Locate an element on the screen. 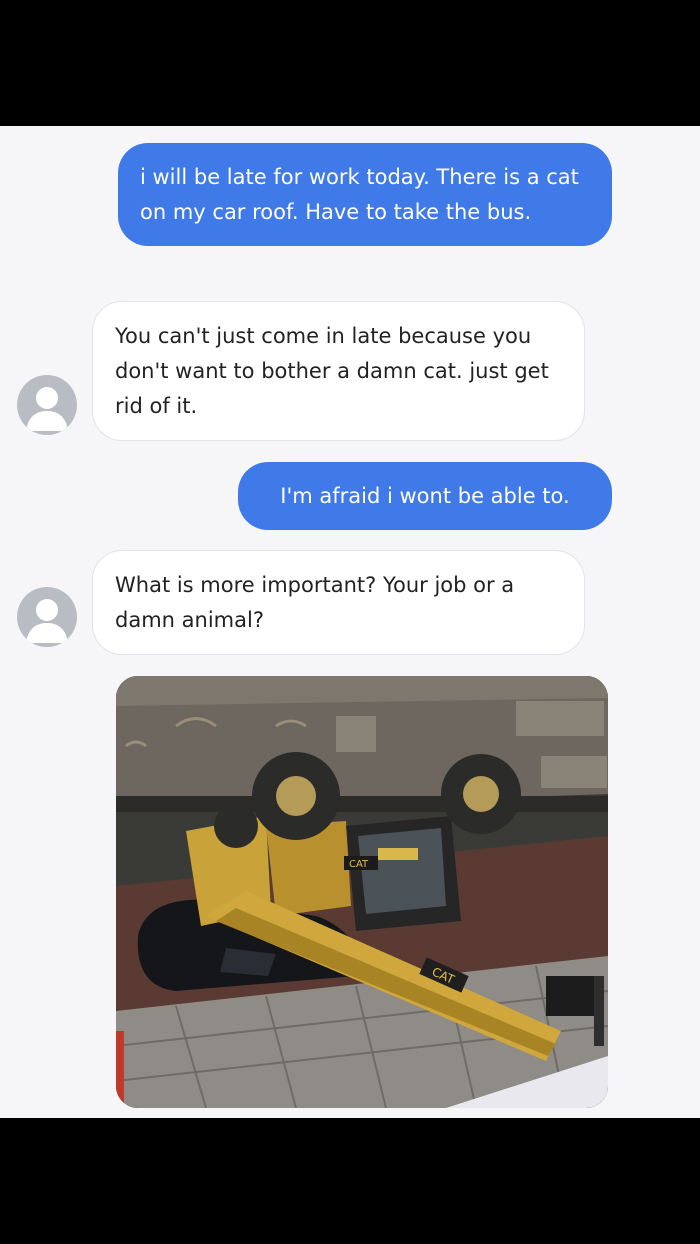 The image size is (700, 1244). message-outgoing: I'm afraid i wont be able to. is located at coordinates (425, 496).